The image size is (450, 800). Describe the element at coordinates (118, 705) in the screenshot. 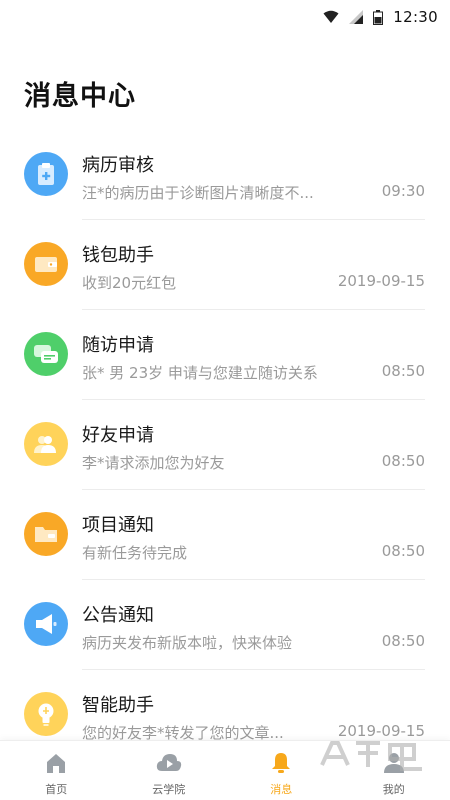

I see `message-title: 智能助手` at that location.